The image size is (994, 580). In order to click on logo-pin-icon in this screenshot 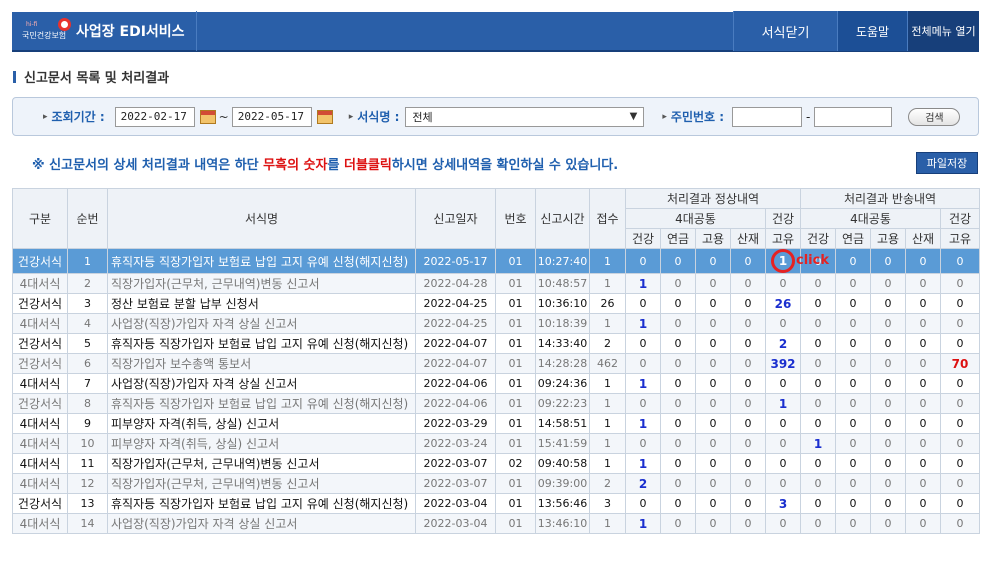, I will do `click(64, 24)`.